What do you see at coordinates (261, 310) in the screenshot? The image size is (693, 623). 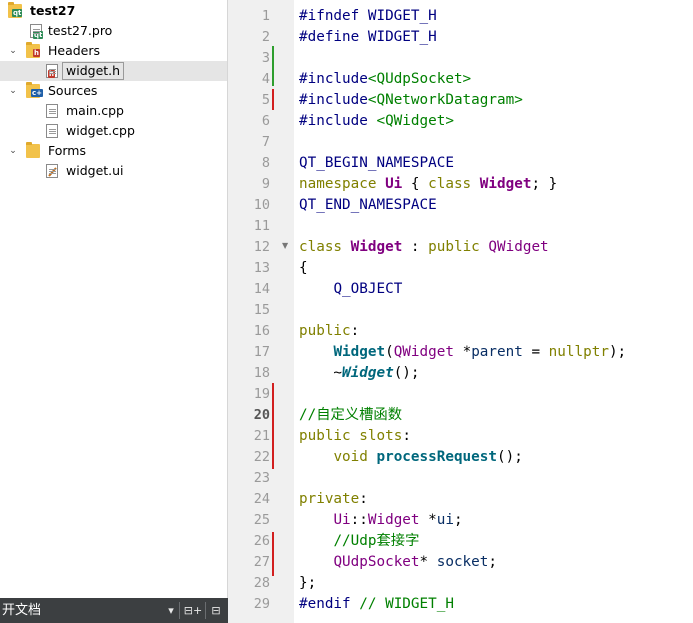 I see `line-number: 15` at bounding box center [261, 310].